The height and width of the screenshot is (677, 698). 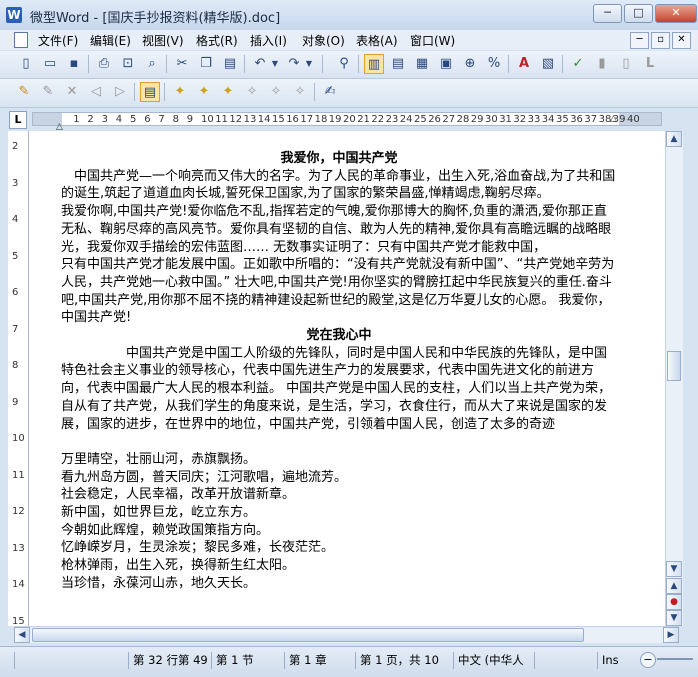 I want to click on doc-close-button: ✕, so click(x=681, y=40).